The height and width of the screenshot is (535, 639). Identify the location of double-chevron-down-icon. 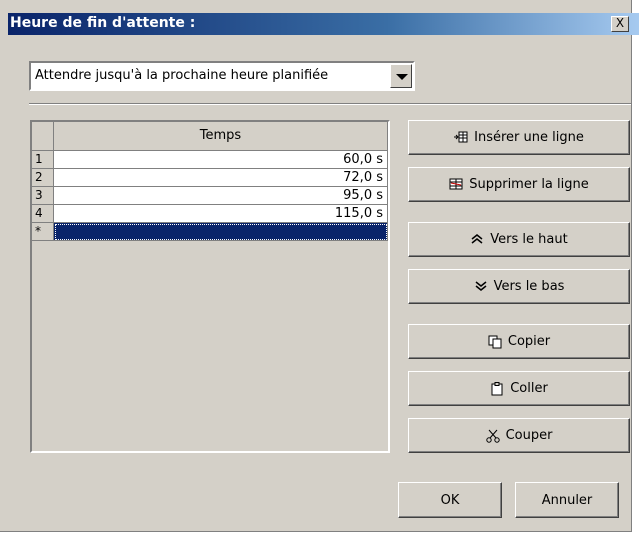
(481, 287).